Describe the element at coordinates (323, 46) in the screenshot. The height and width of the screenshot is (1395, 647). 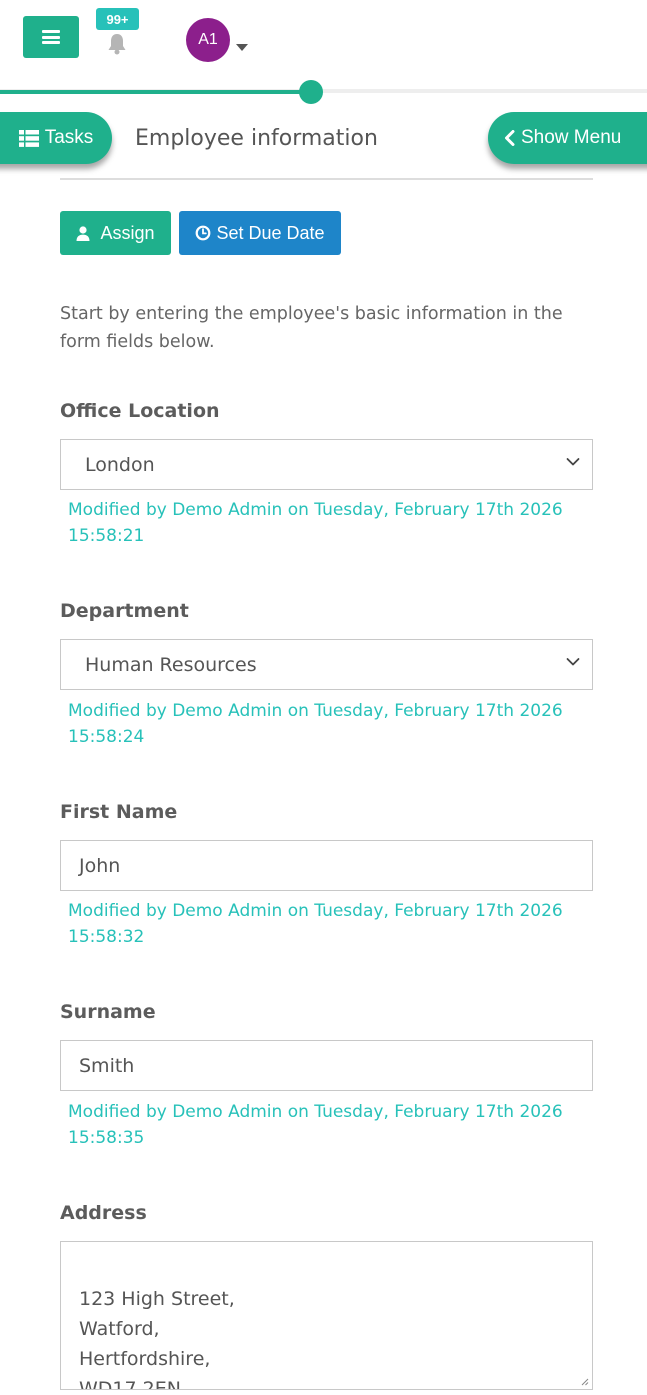
I see `top-bar: 99+ A1` at that location.